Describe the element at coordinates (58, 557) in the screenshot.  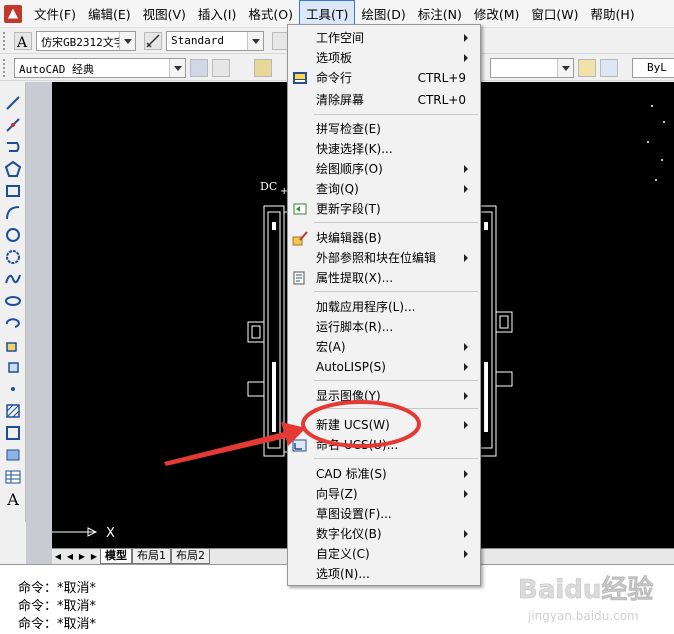
I see `tab-first-icon: ◀` at that location.